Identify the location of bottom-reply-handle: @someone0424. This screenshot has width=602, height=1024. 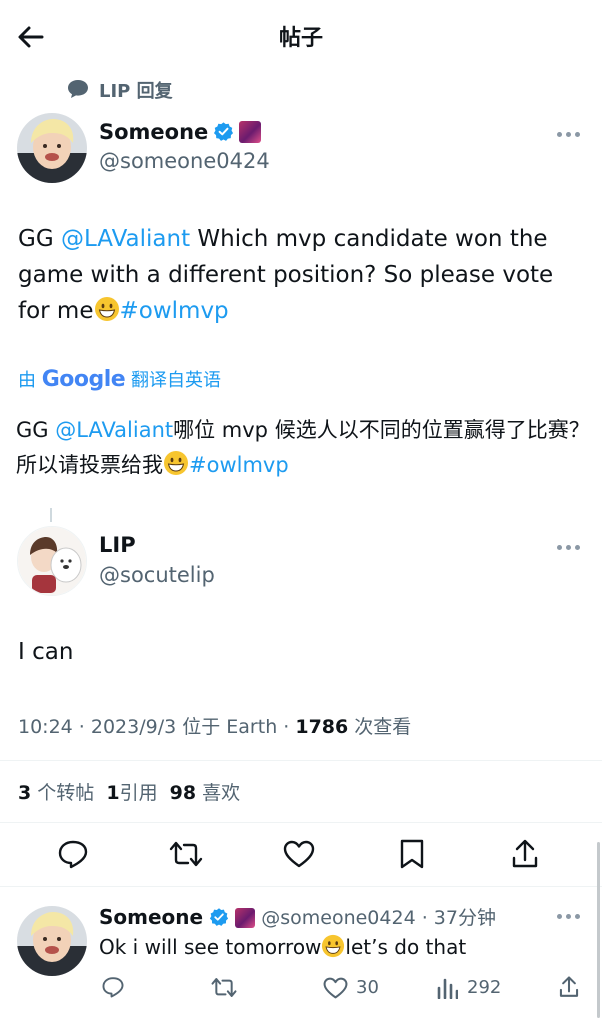
(338, 918).